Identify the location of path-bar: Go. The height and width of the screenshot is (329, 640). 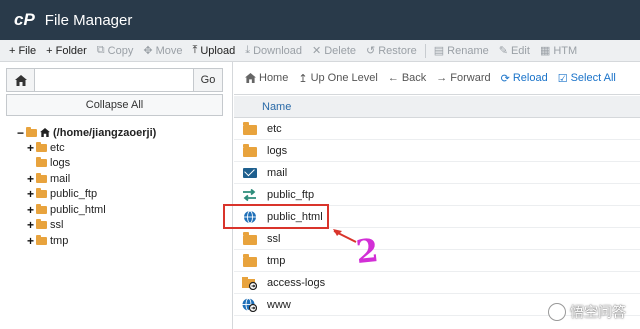
(114, 80).